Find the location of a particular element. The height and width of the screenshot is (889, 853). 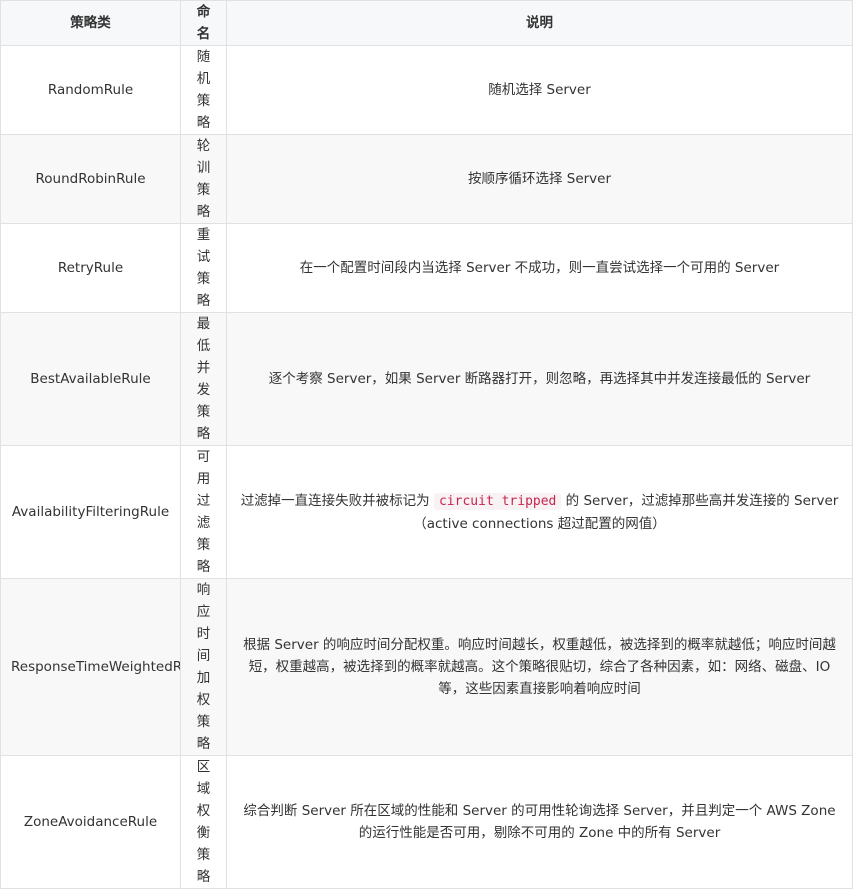

description-cell: 按顺序循环选择 Server is located at coordinates (539, 179).